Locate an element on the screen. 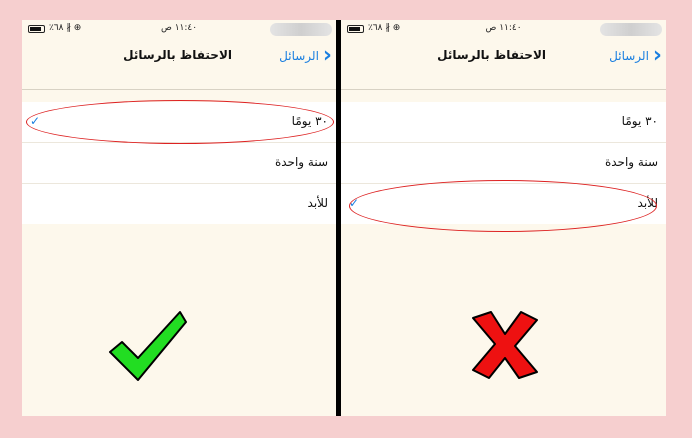 Image resolution: width=692 pixels, height=438 pixels. option-forever: للأبد is located at coordinates (179, 204).